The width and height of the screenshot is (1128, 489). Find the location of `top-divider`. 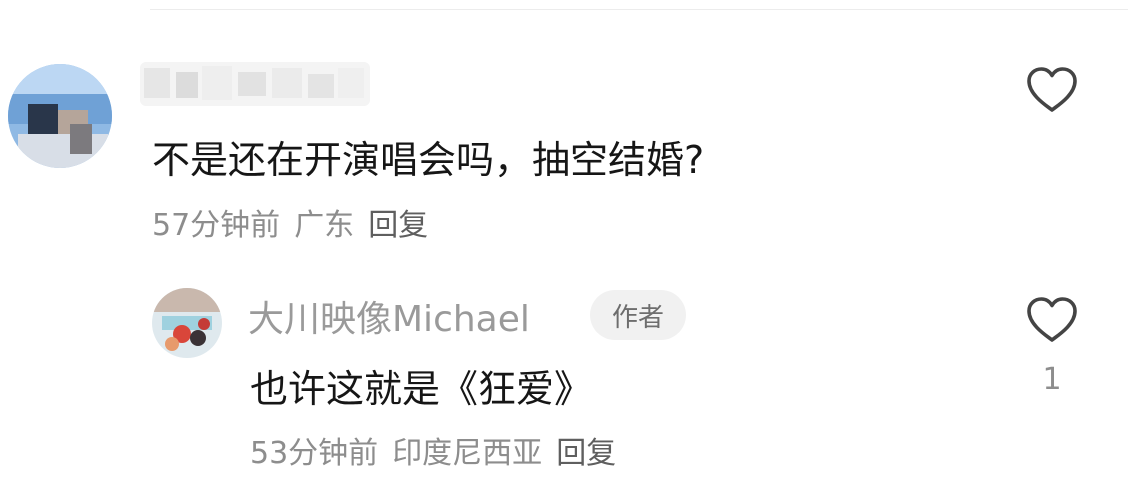

top-divider is located at coordinates (639, 9).